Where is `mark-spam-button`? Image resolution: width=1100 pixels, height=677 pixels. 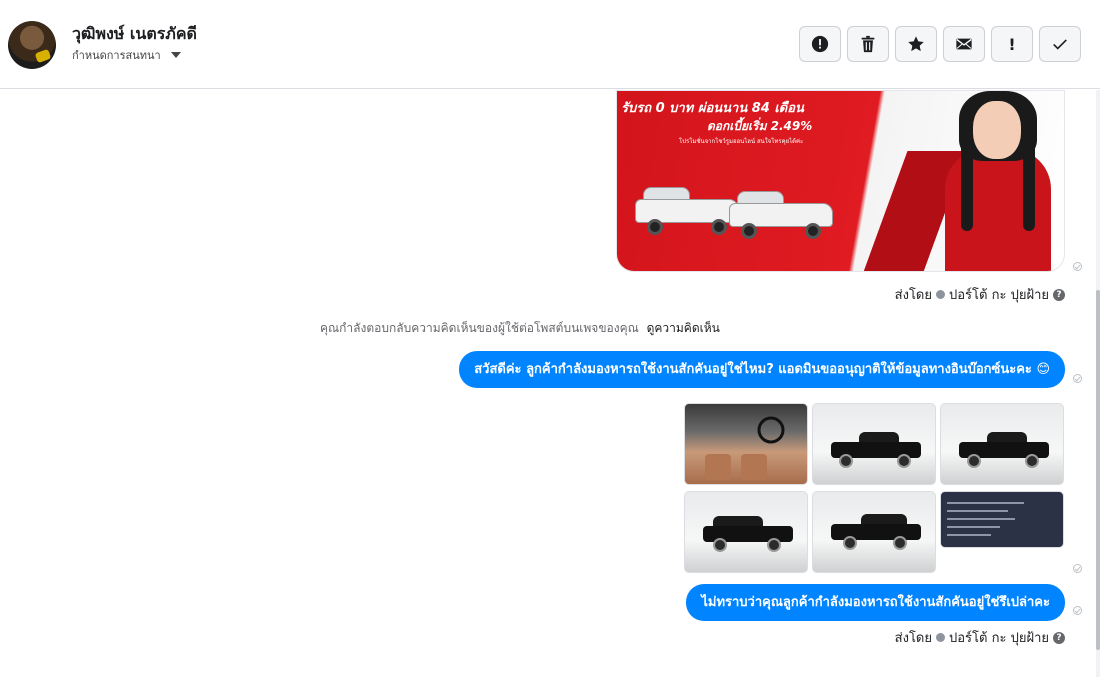
mark-spam-button is located at coordinates (820, 44).